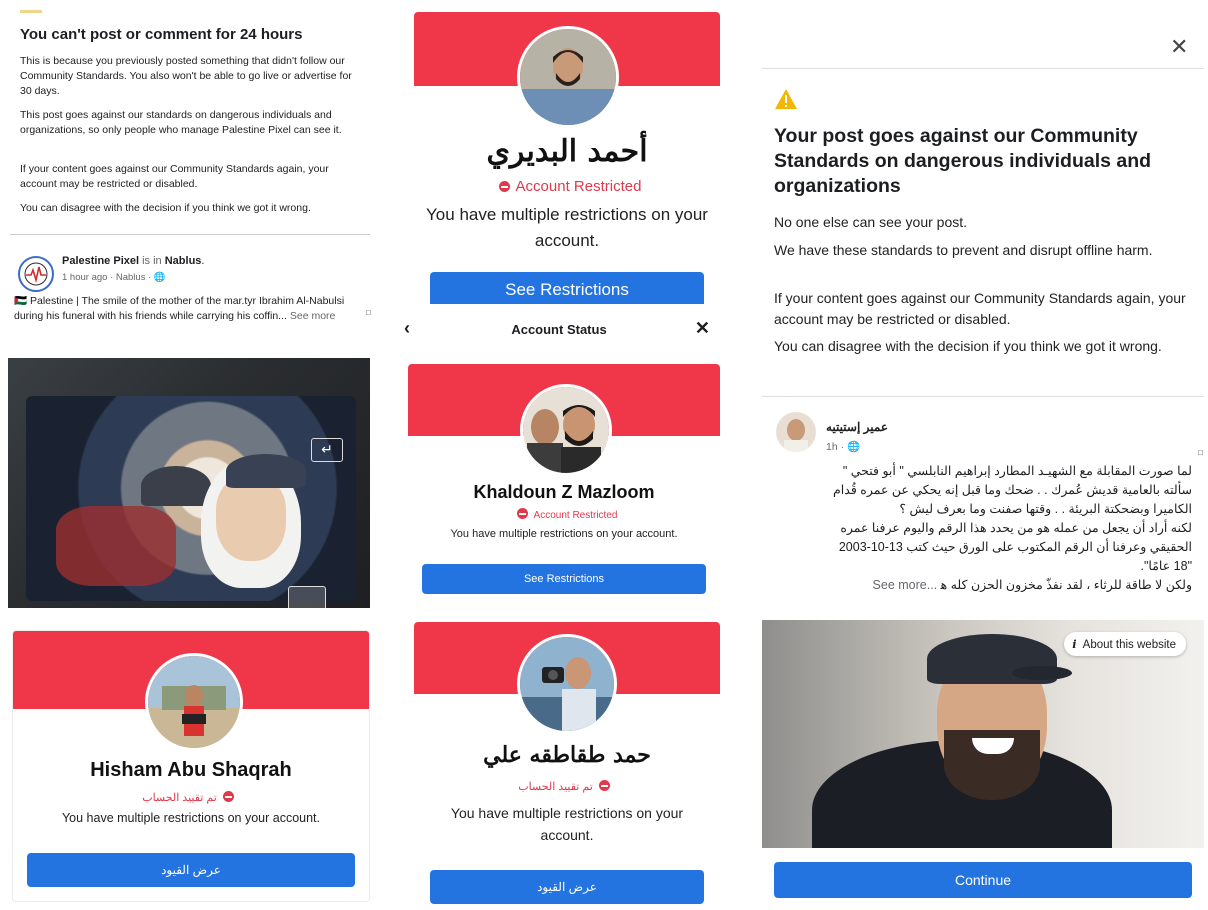 This screenshot has height=910, width=1208. Describe the element at coordinates (871, 222) in the screenshot. I see `violation-paragraph-1: No one else can see your post.` at that location.